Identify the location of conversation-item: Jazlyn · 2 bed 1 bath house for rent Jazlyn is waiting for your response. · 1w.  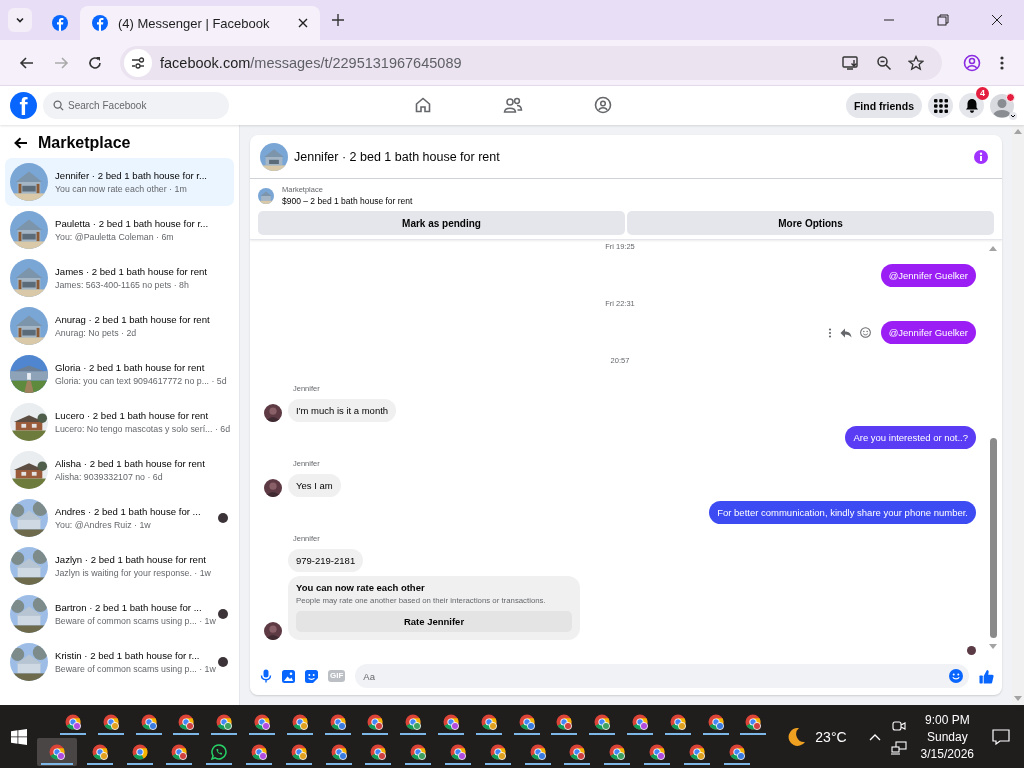
(119, 566).